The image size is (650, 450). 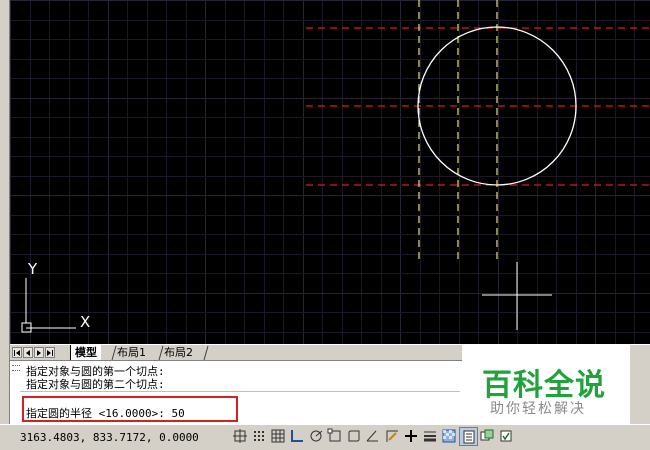 I want to click on grid-mode-icon, so click(x=278, y=436).